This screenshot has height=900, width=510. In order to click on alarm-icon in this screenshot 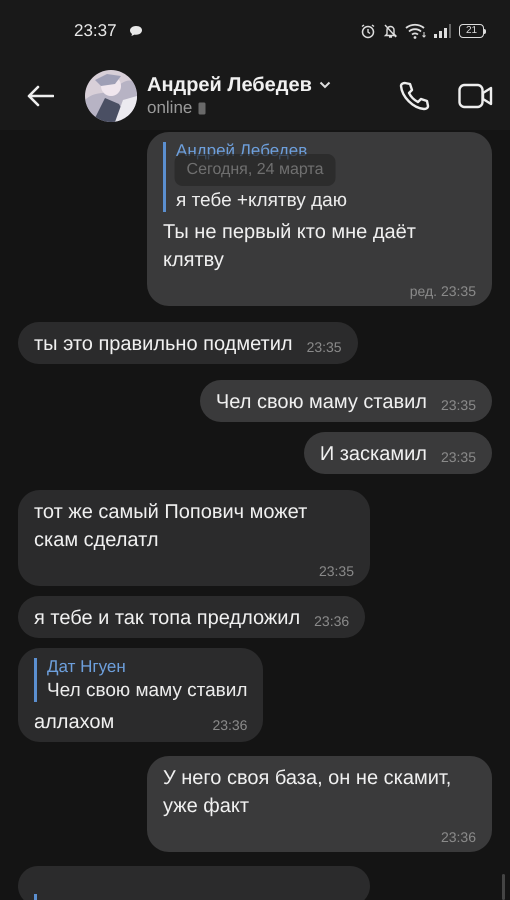, I will do `click(368, 31)`.